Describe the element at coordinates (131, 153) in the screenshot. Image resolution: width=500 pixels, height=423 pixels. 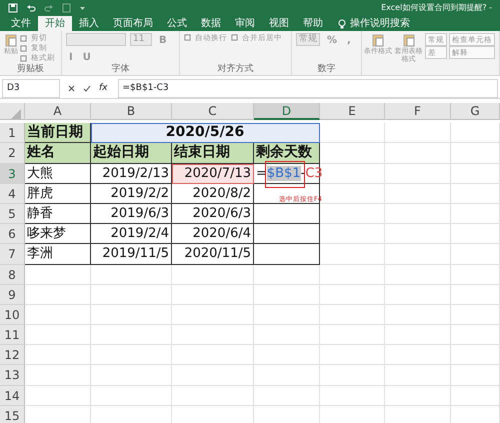
I see `table-cell: 起始日期` at that location.